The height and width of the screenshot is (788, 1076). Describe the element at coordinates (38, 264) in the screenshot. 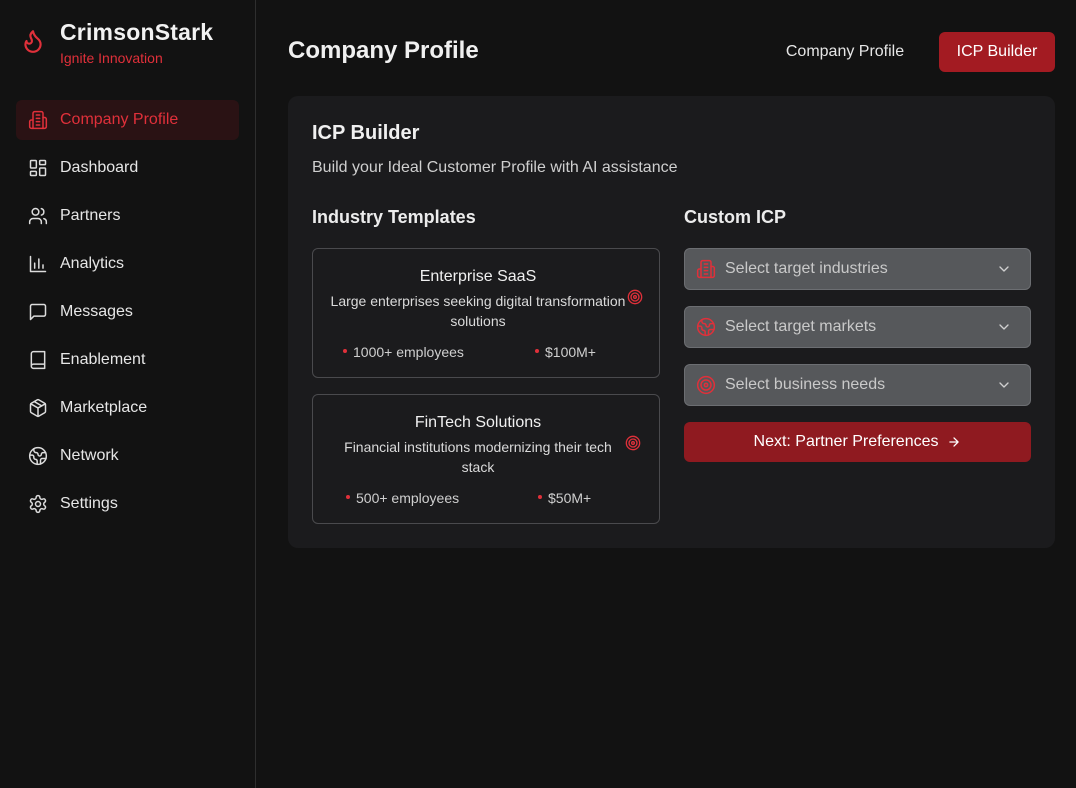

I see `bar-chart-icon` at that location.